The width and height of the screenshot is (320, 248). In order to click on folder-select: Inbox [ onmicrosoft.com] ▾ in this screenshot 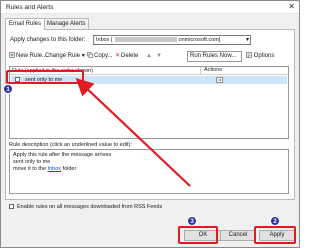, I will do `click(172, 40)`.